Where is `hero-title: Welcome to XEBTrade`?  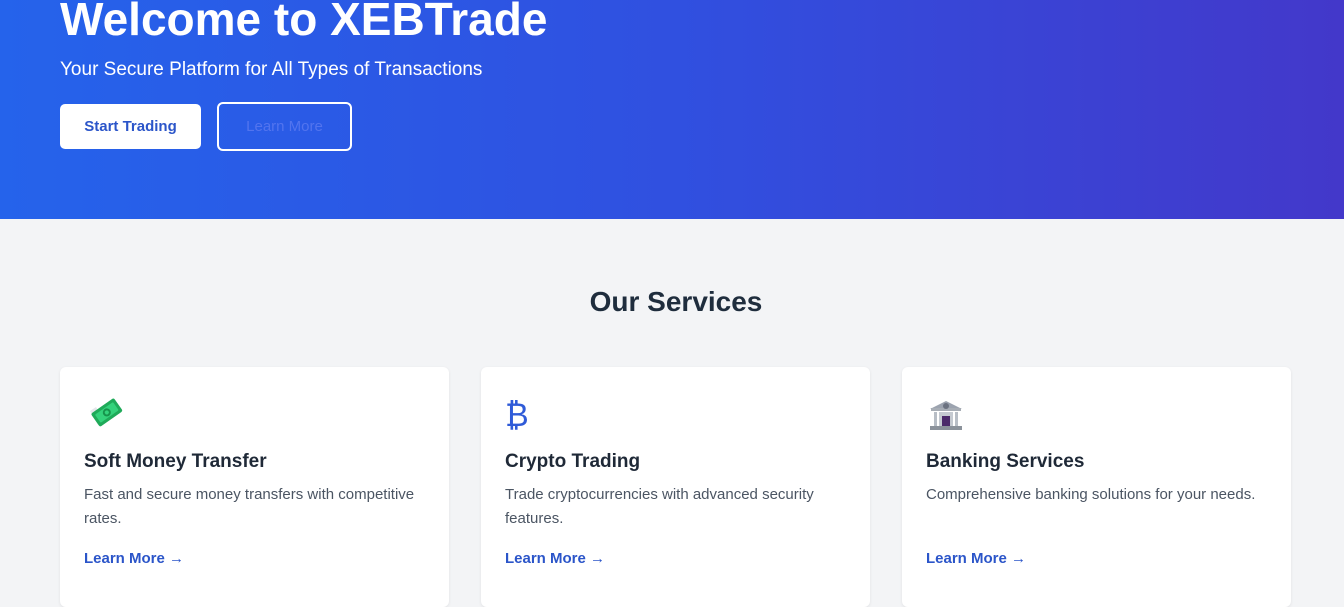
hero-title: Welcome to XEBTrade is located at coordinates (304, 22).